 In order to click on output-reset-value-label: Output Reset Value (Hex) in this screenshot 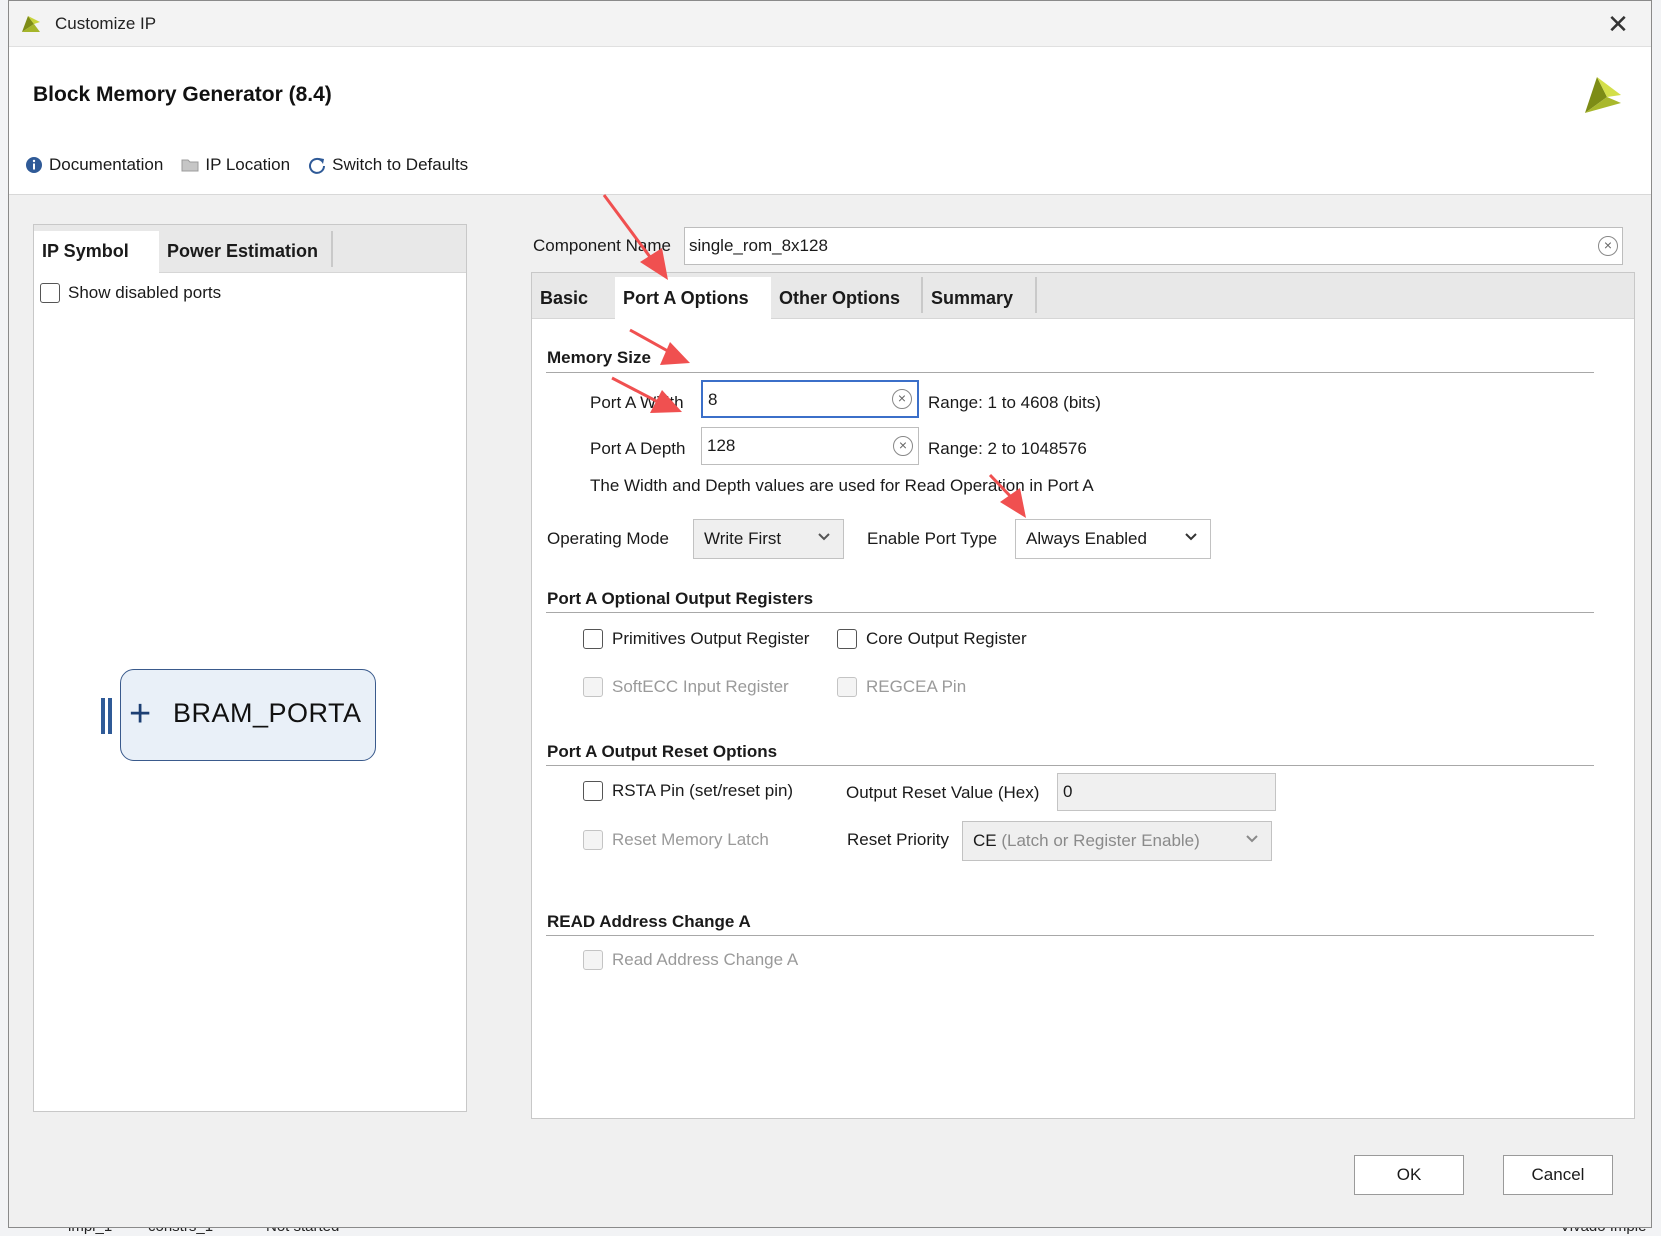, I will do `click(943, 792)`.